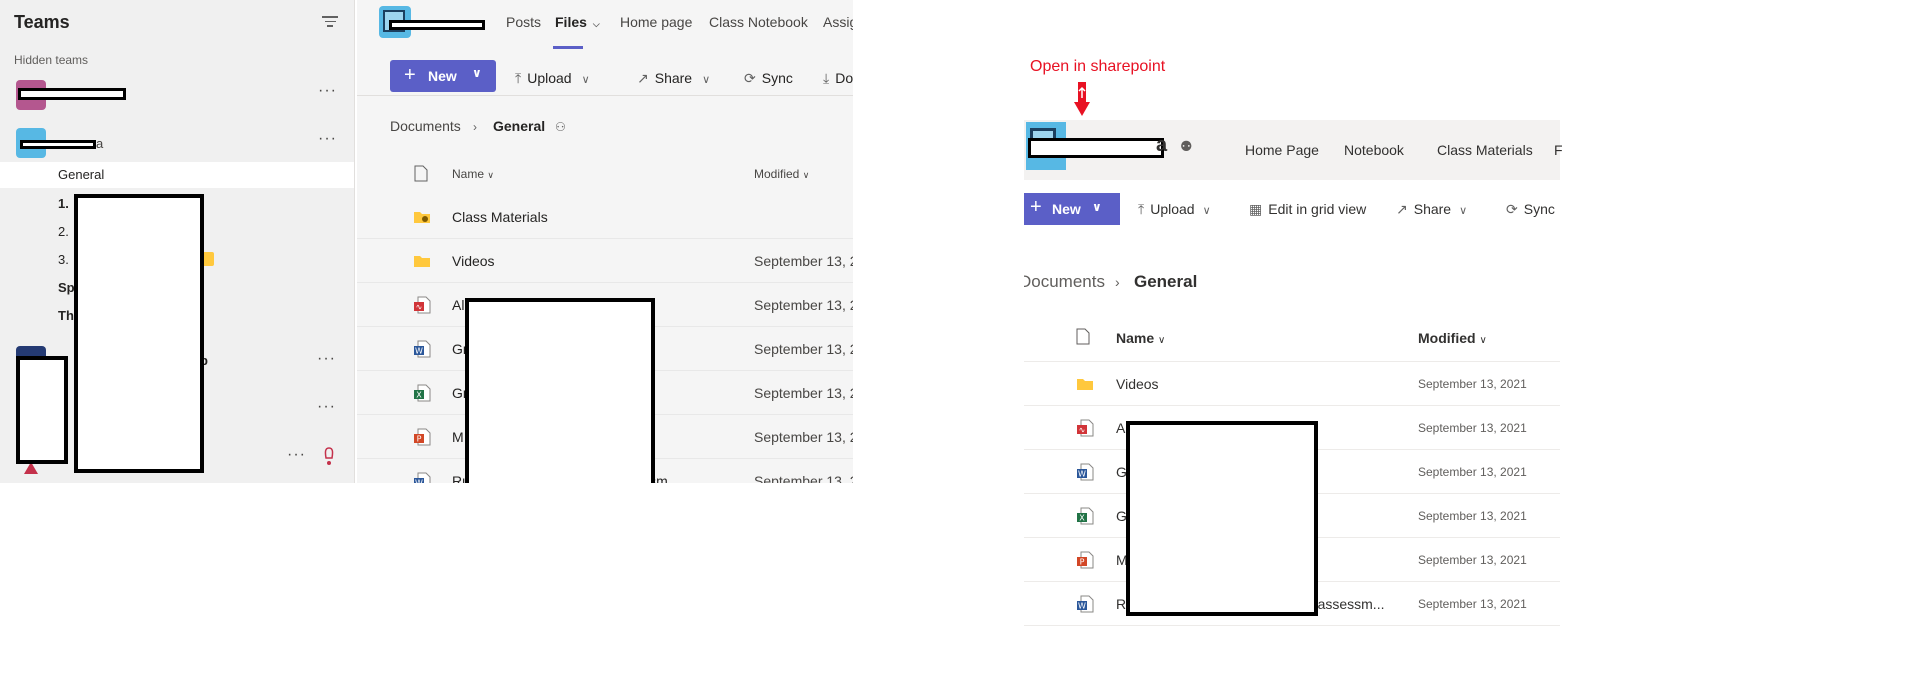 This screenshot has width=1913, height=693. I want to click on nav-home-page: Home Page, so click(1282, 150).